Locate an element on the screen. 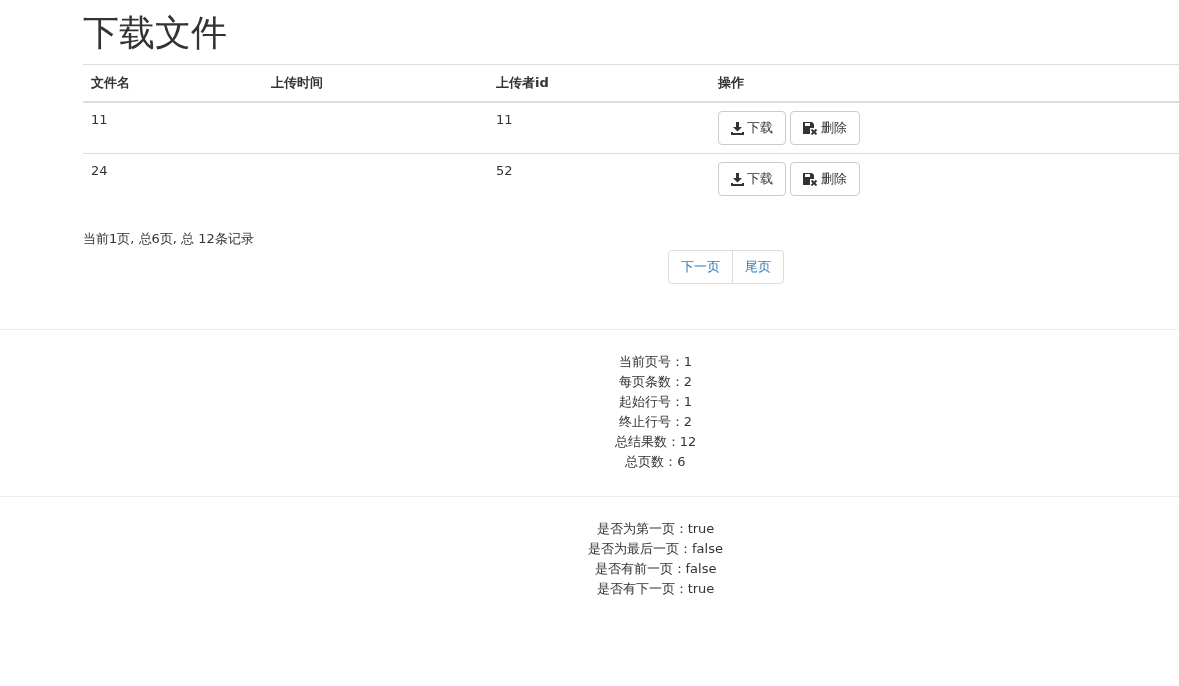  info-line: 是否为第一页：true is located at coordinates (655, 529).